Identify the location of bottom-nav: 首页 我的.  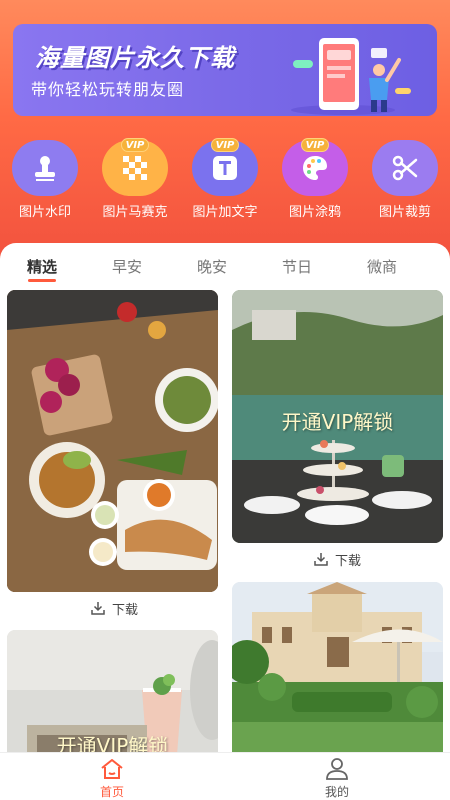
(225, 776).